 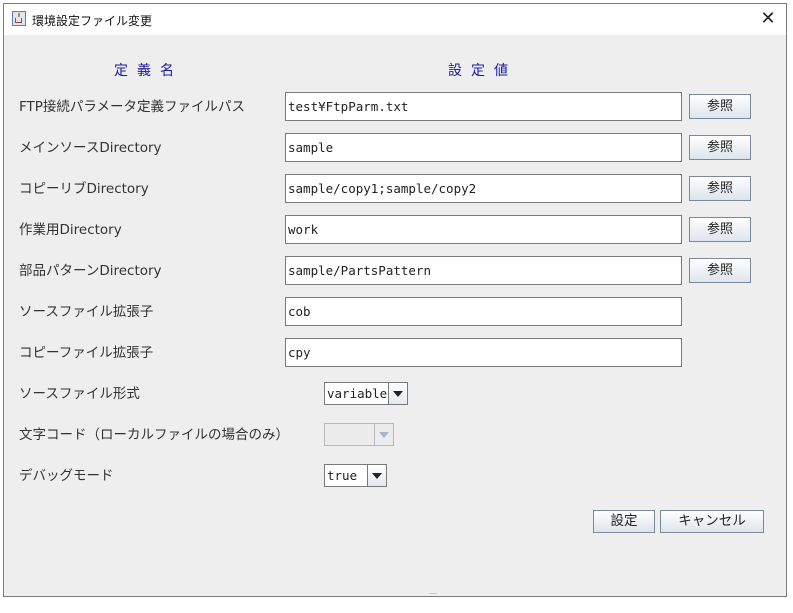 I want to click on copy-extension-input, so click(x=483, y=352).